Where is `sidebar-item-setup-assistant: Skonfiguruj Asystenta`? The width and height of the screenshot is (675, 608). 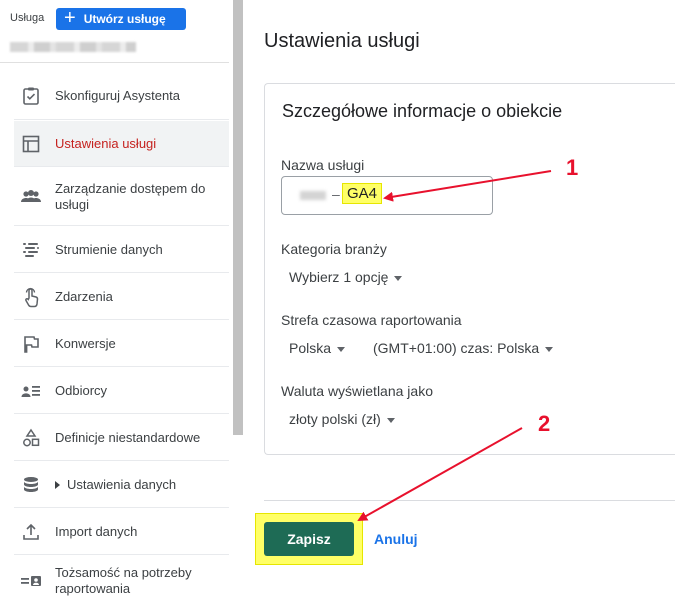
sidebar-item-setup-assistant: Skonfiguruj Asystenta is located at coordinates (121, 96).